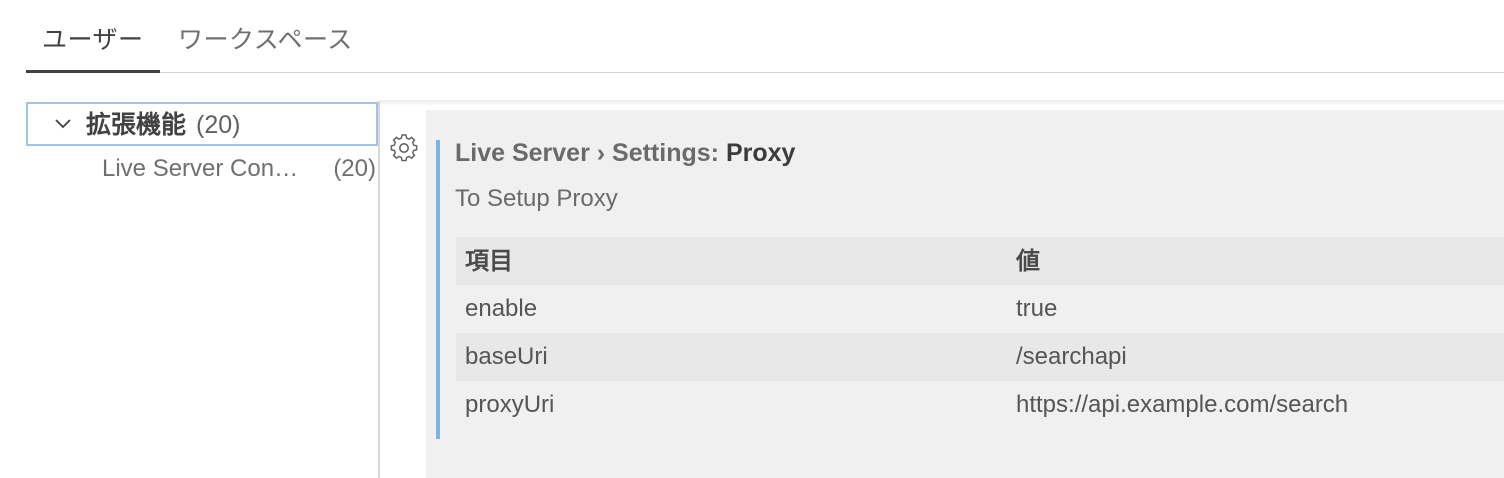 This screenshot has height=478, width=1504. I want to click on setting-title-key: Proxy, so click(760, 153).